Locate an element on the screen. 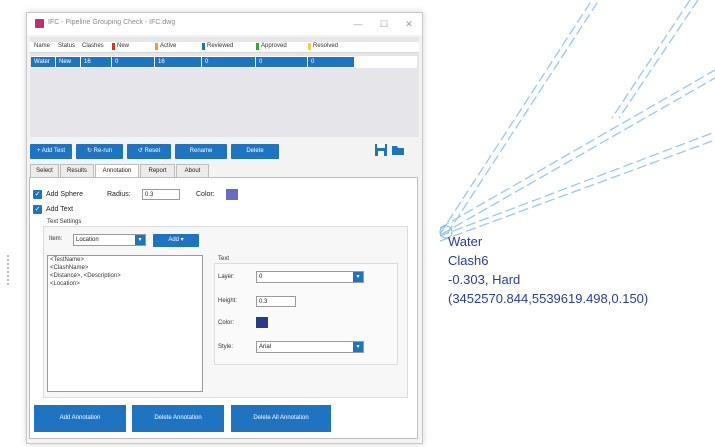 This screenshot has width=715, height=447. header-active: Active is located at coordinates (165, 46).